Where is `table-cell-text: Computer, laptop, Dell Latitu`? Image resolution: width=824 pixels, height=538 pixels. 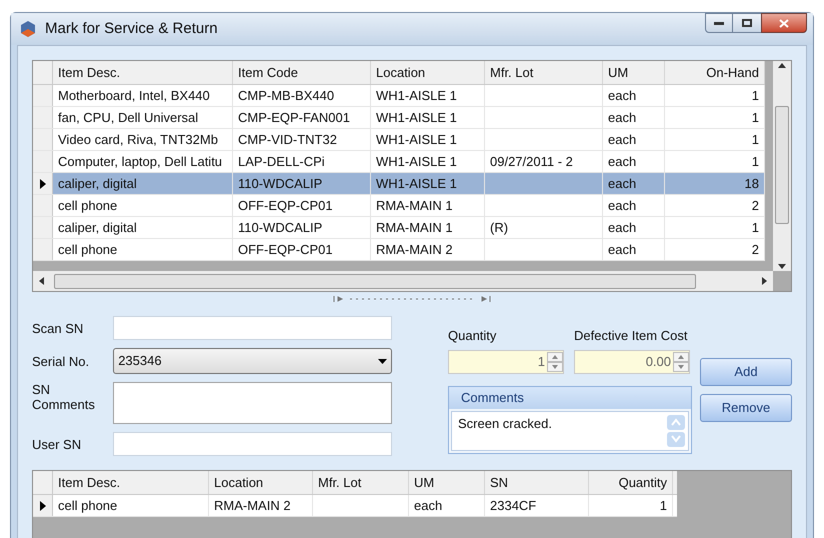 table-cell-text: Computer, laptop, Dell Latitu is located at coordinates (140, 161).